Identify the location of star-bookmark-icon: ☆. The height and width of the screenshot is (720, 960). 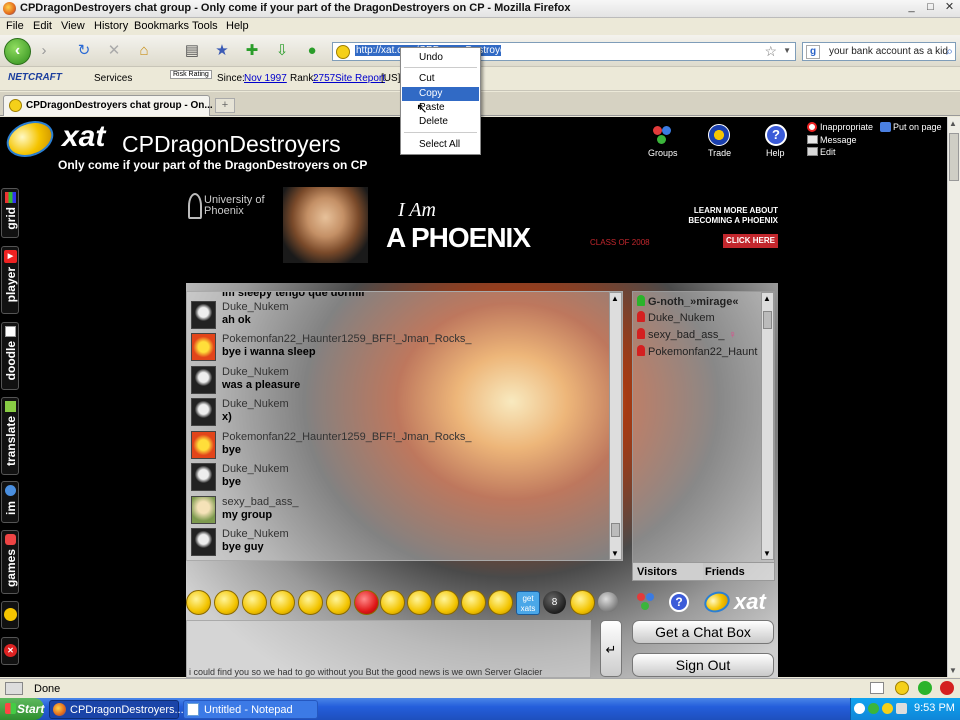
(770, 51).